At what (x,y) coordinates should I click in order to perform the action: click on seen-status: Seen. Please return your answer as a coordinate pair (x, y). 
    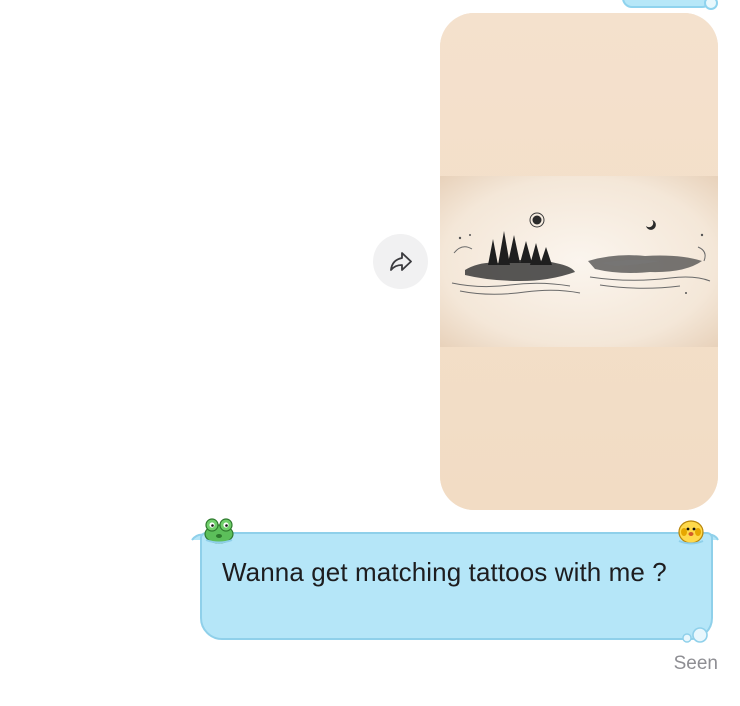
    Looking at the image, I should click on (695, 663).